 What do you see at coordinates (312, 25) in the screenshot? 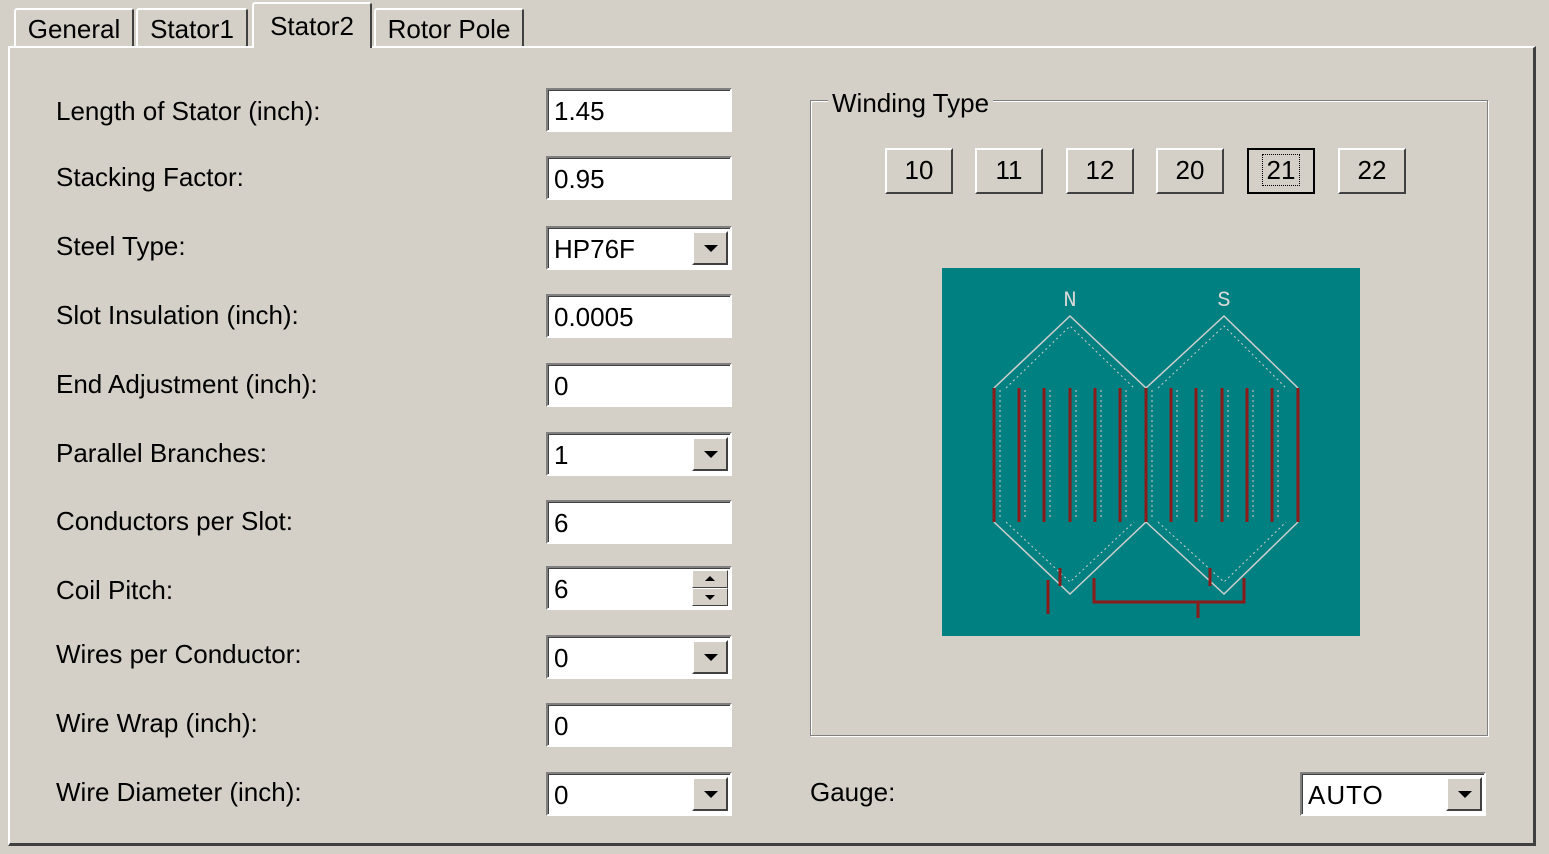
I see `tab-stator2: Stator2` at bounding box center [312, 25].